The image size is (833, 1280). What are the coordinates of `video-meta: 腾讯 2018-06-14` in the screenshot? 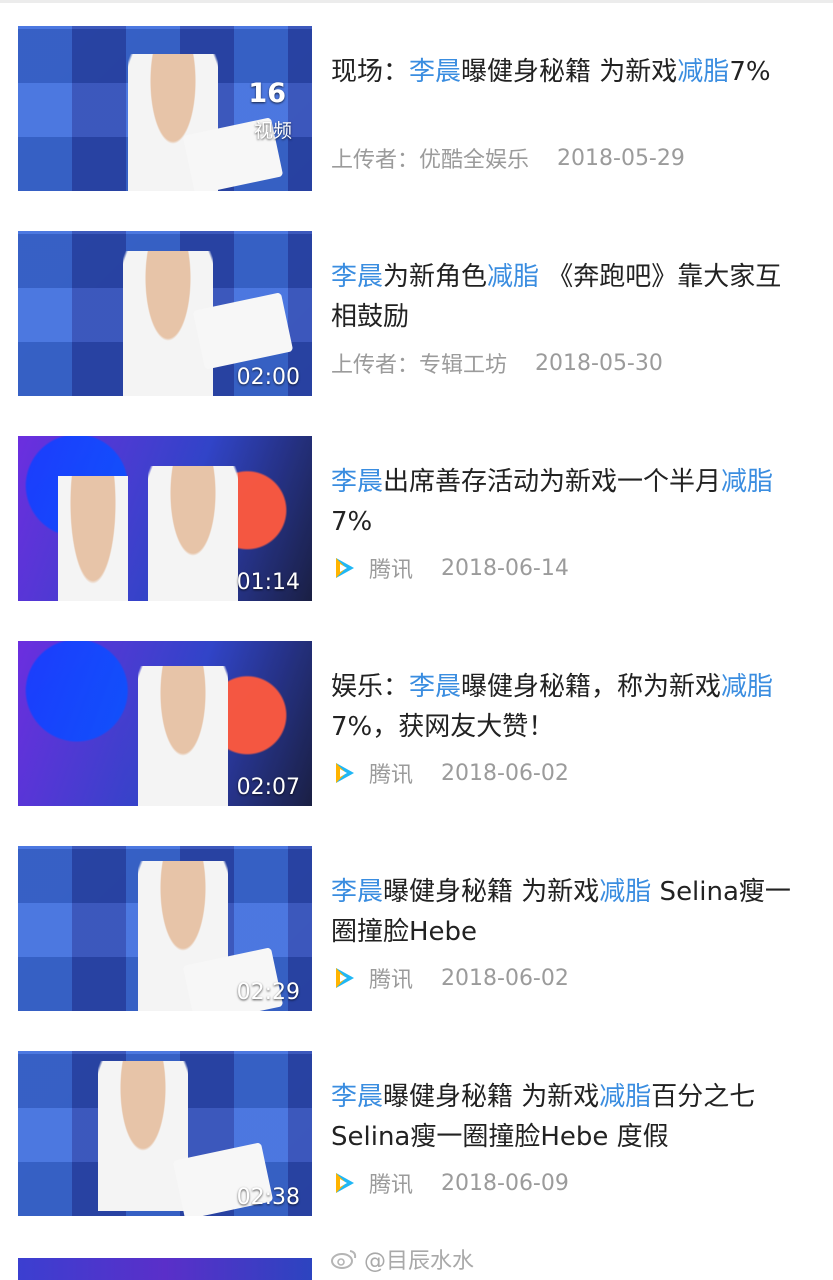 It's located at (450, 568).